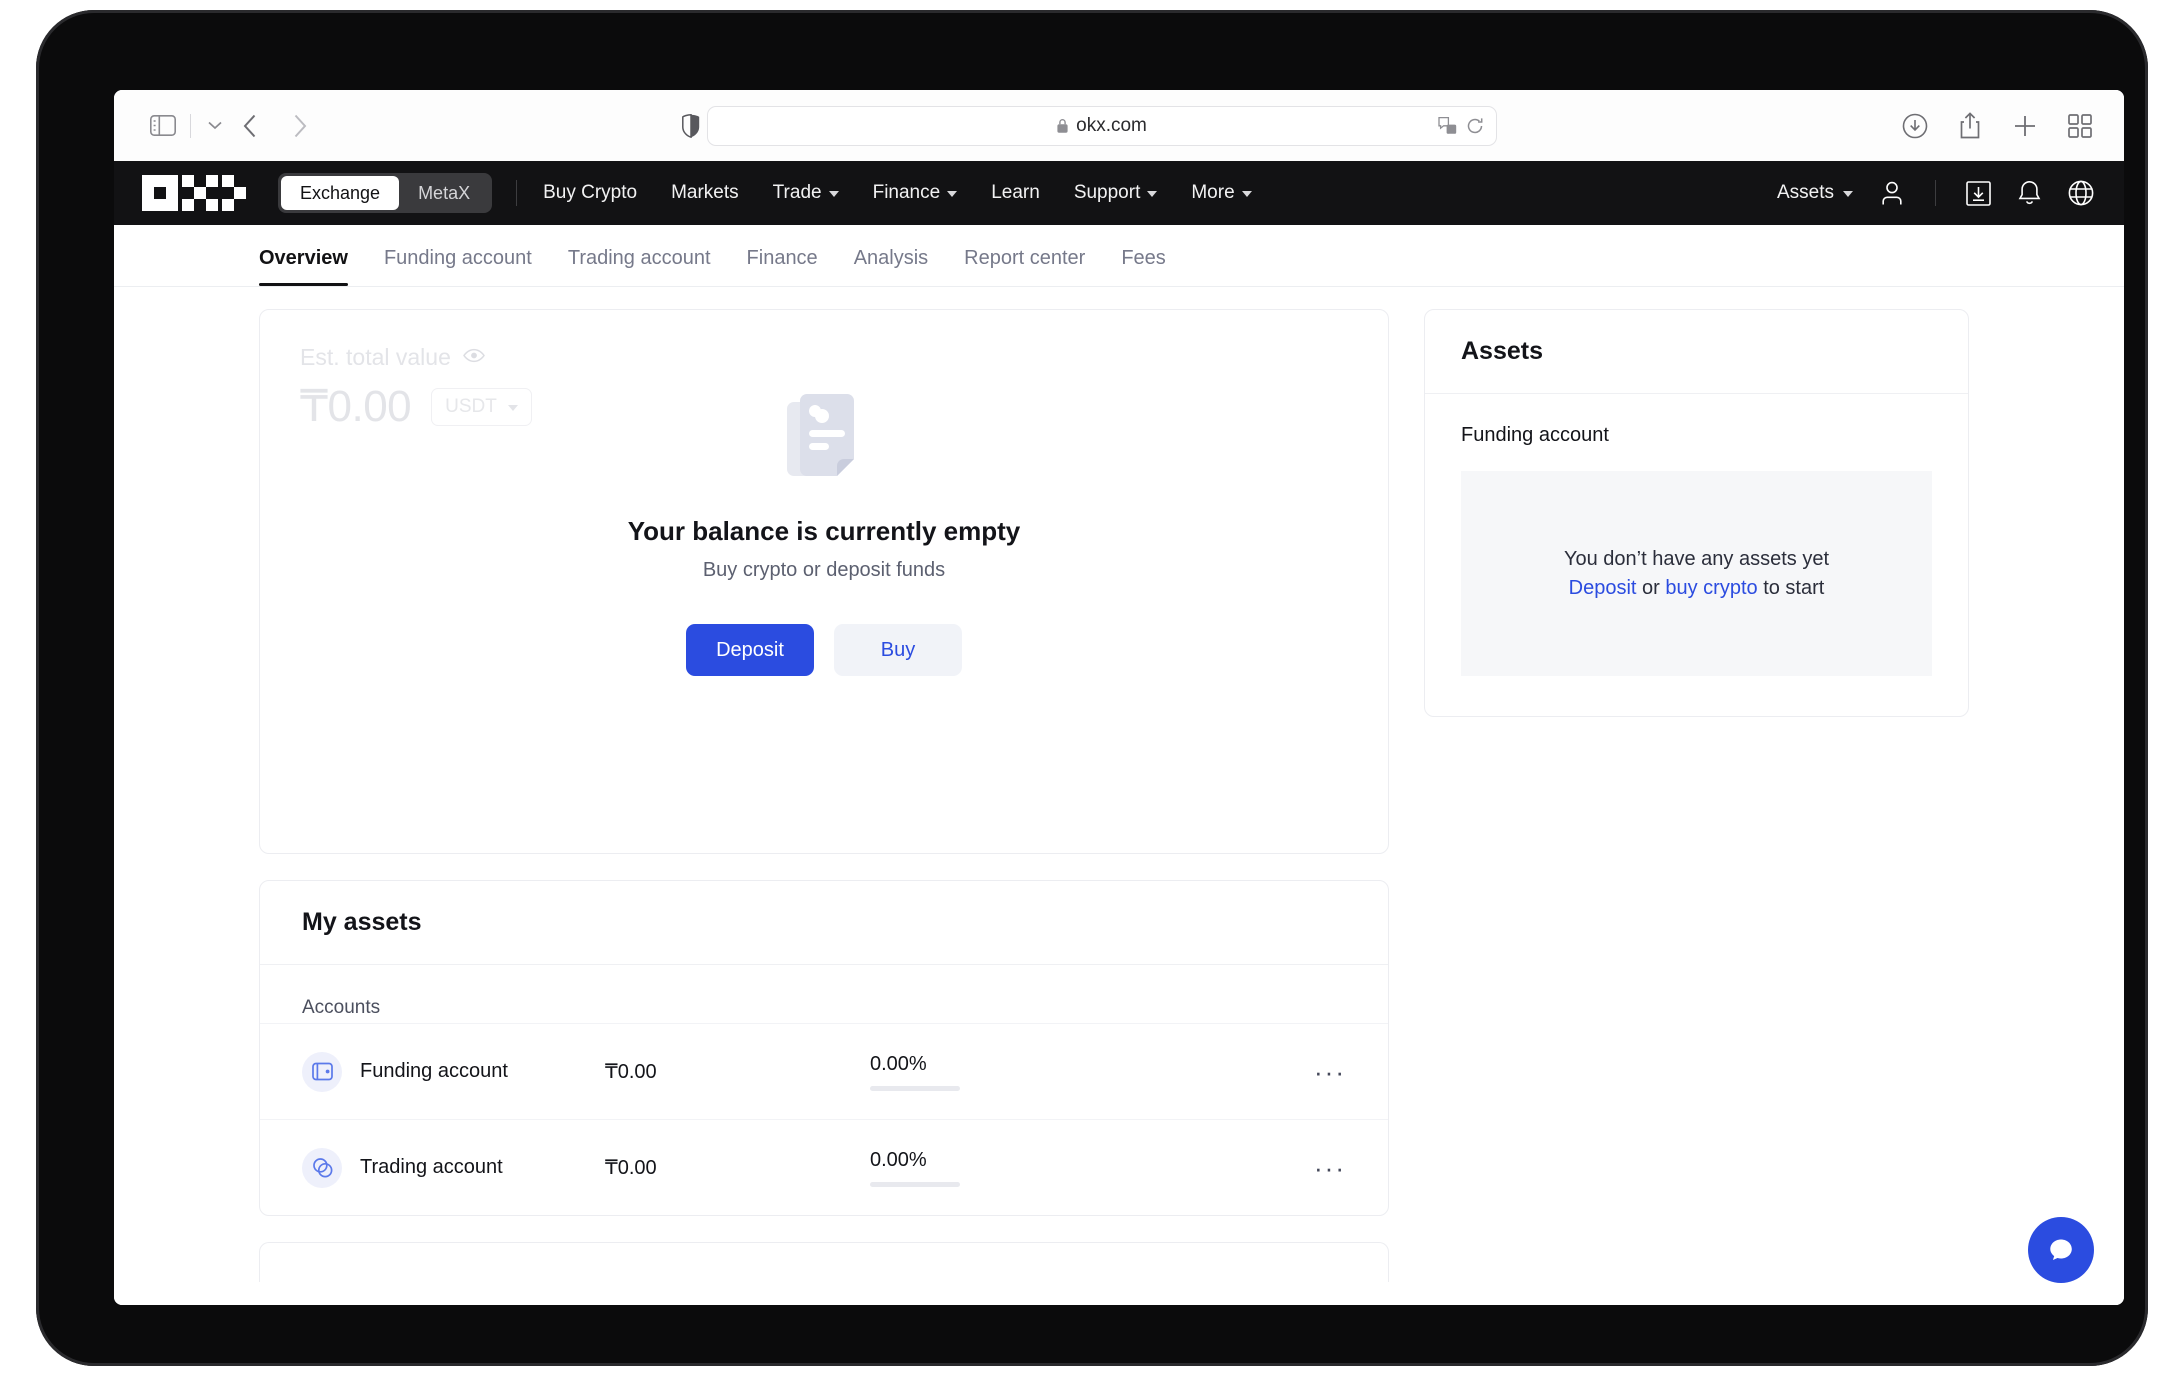 The height and width of the screenshot is (1376, 2184). Describe the element at coordinates (824, 1167) in the screenshot. I see `table-row: Trading account ₸0.00 0.00% ···` at that location.